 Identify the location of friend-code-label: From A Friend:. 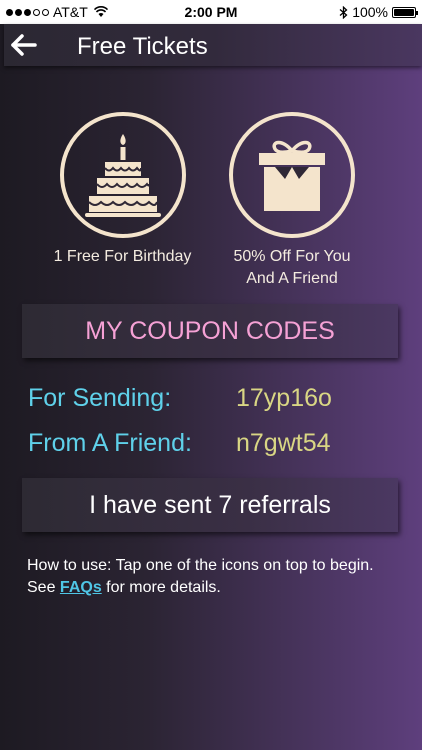
(110, 443).